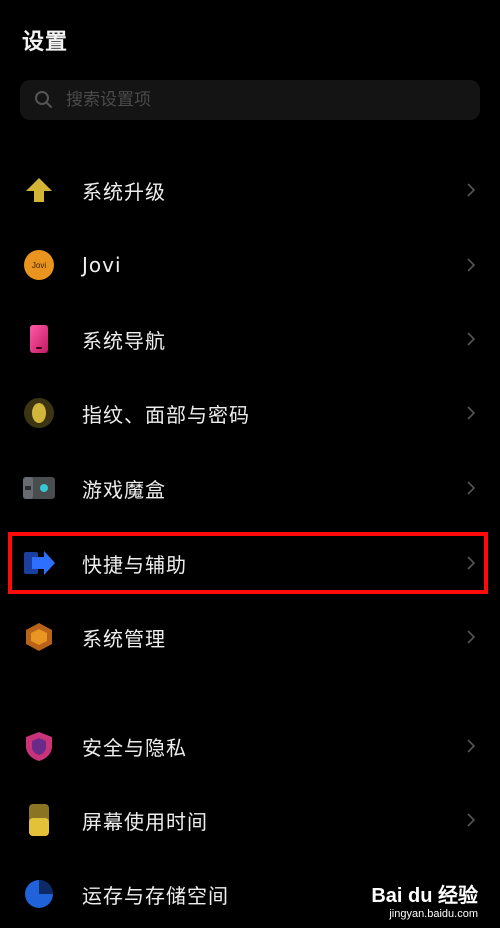 This screenshot has height=928, width=500. I want to click on jovi-icon: Jovi, so click(39, 265).